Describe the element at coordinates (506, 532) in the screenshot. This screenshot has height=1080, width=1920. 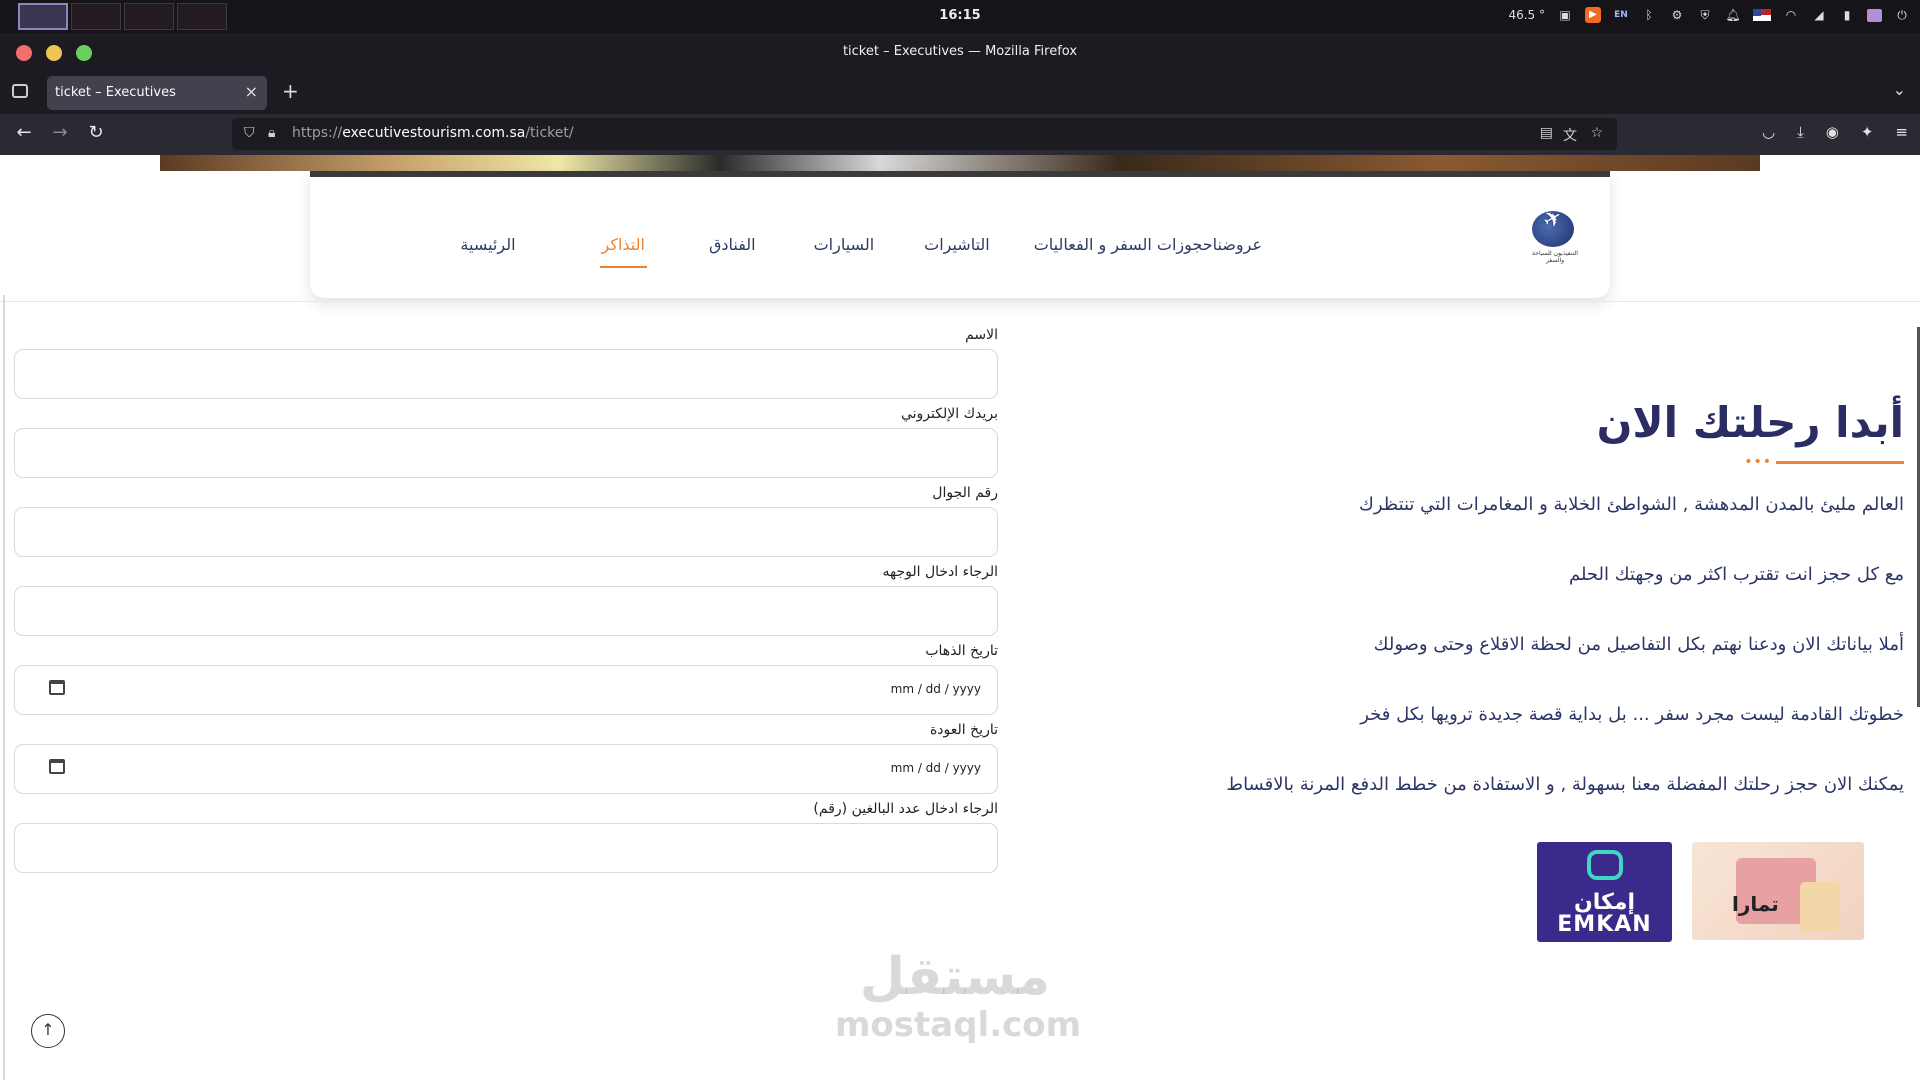
I see `phone-input` at that location.